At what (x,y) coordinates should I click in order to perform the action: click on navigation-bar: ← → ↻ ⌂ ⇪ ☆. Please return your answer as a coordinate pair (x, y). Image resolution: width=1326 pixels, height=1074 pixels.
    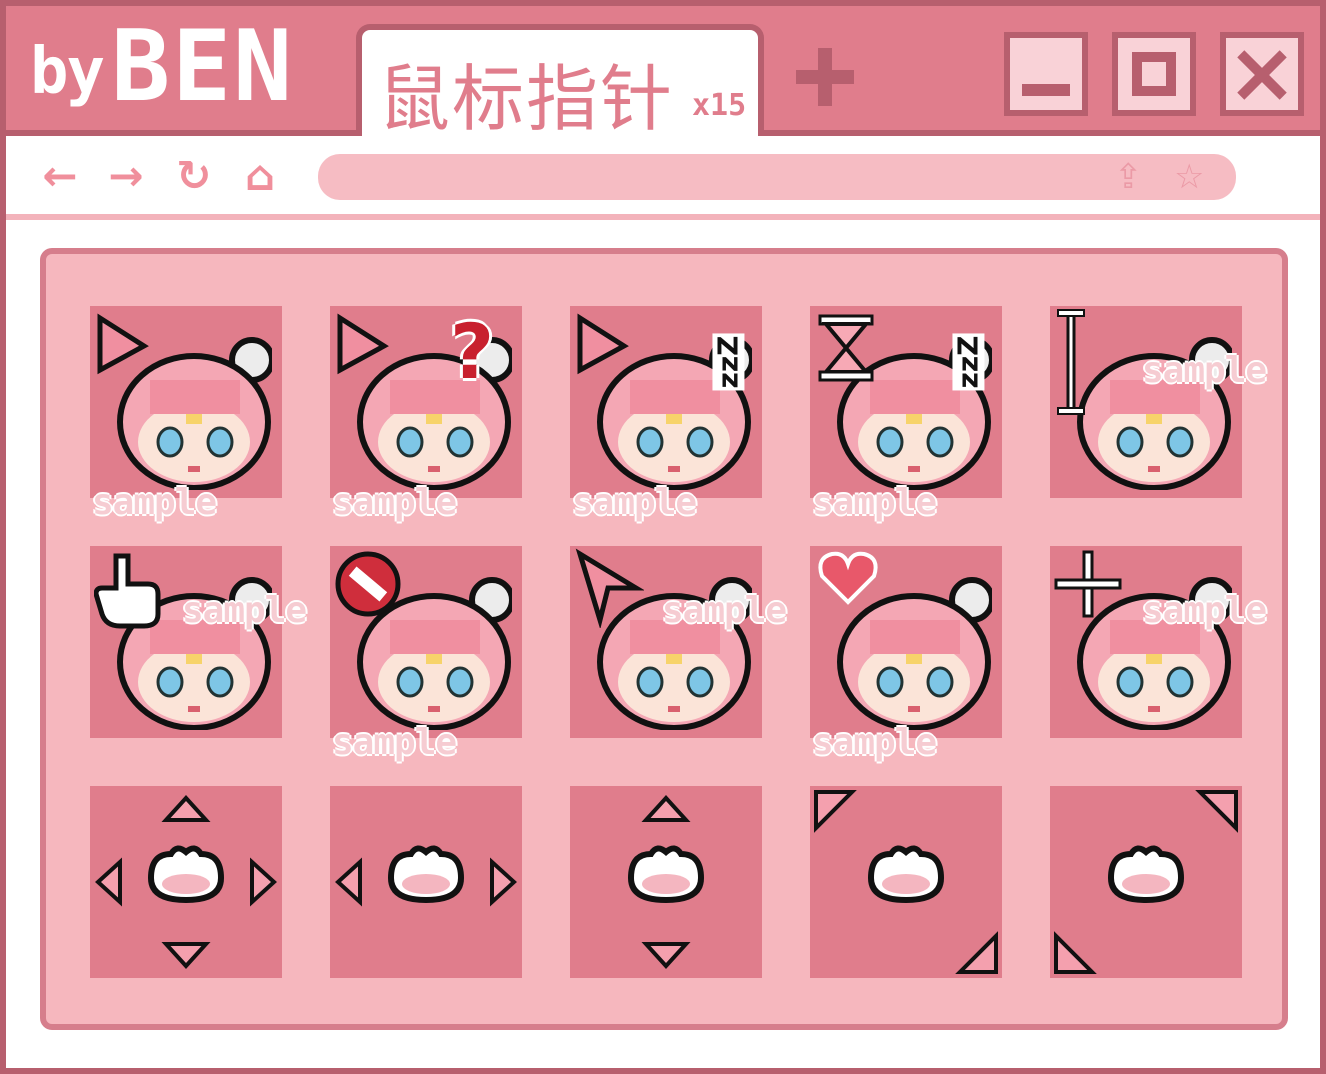
    Looking at the image, I should click on (663, 178).